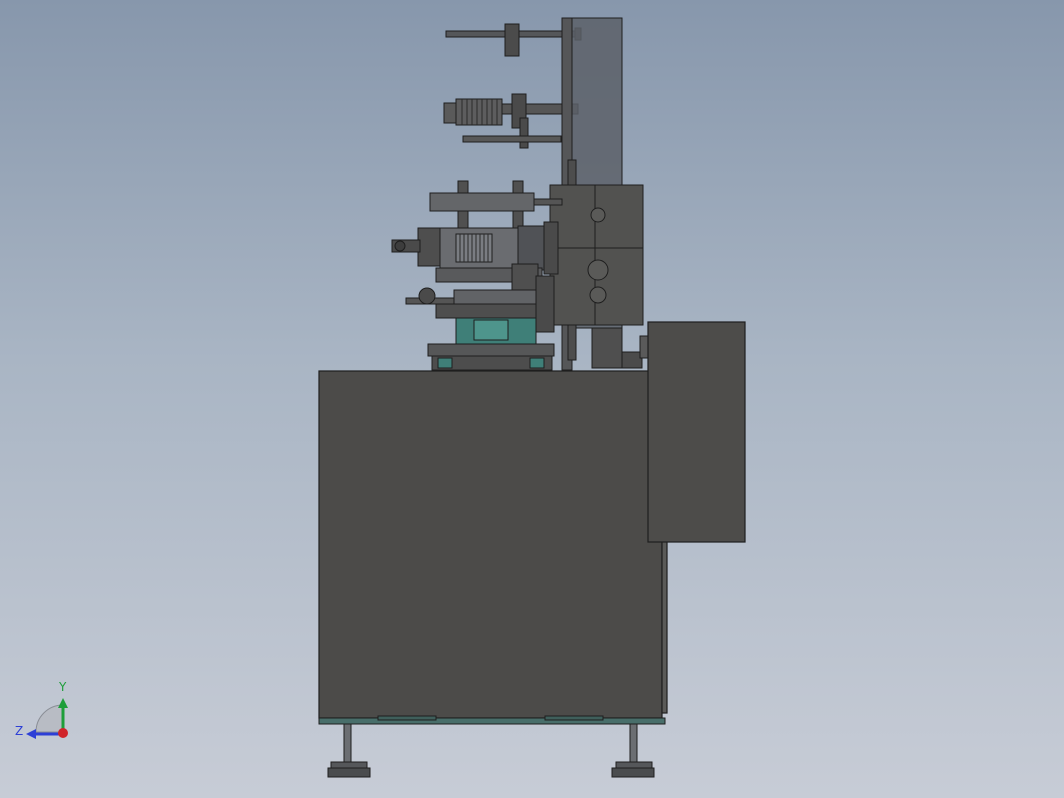 The image size is (1064, 798). What do you see at coordinates (19, 731) in the screenshot?
I see `z-axis-label: Z` at bounding box center [19, 731].